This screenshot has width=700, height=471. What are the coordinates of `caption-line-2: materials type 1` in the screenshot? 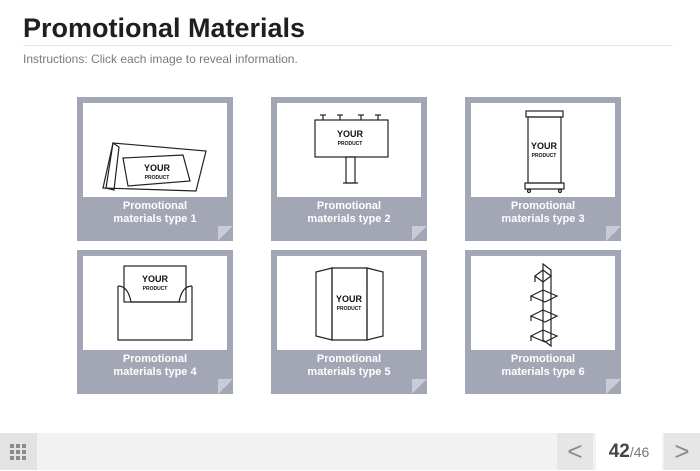 It's located at (155, 219).